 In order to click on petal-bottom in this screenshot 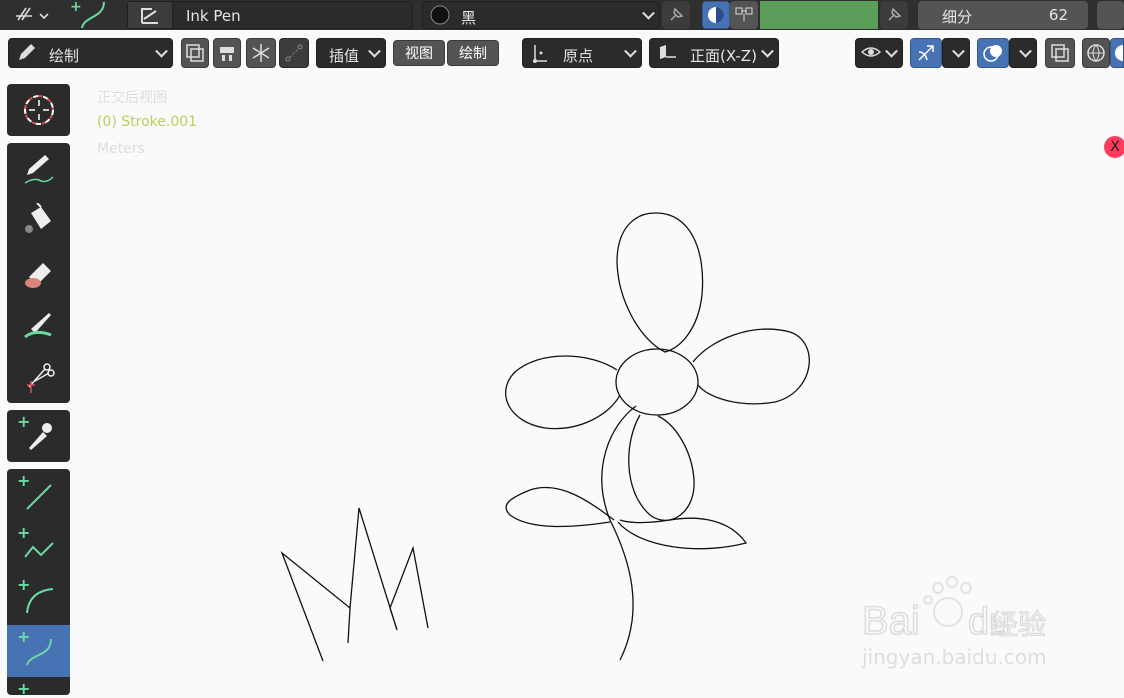, I will do `click(661, 467)`.